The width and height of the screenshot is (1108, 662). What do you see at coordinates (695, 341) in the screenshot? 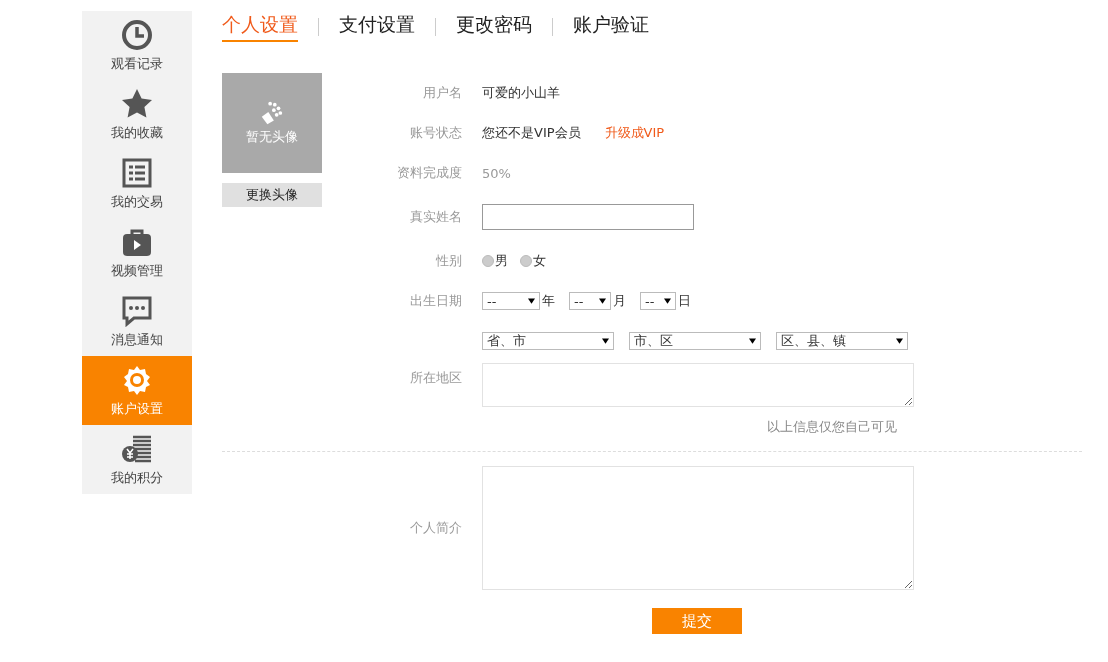
I see `select-dropdown: 市、区` at bounding box center [695, 341].